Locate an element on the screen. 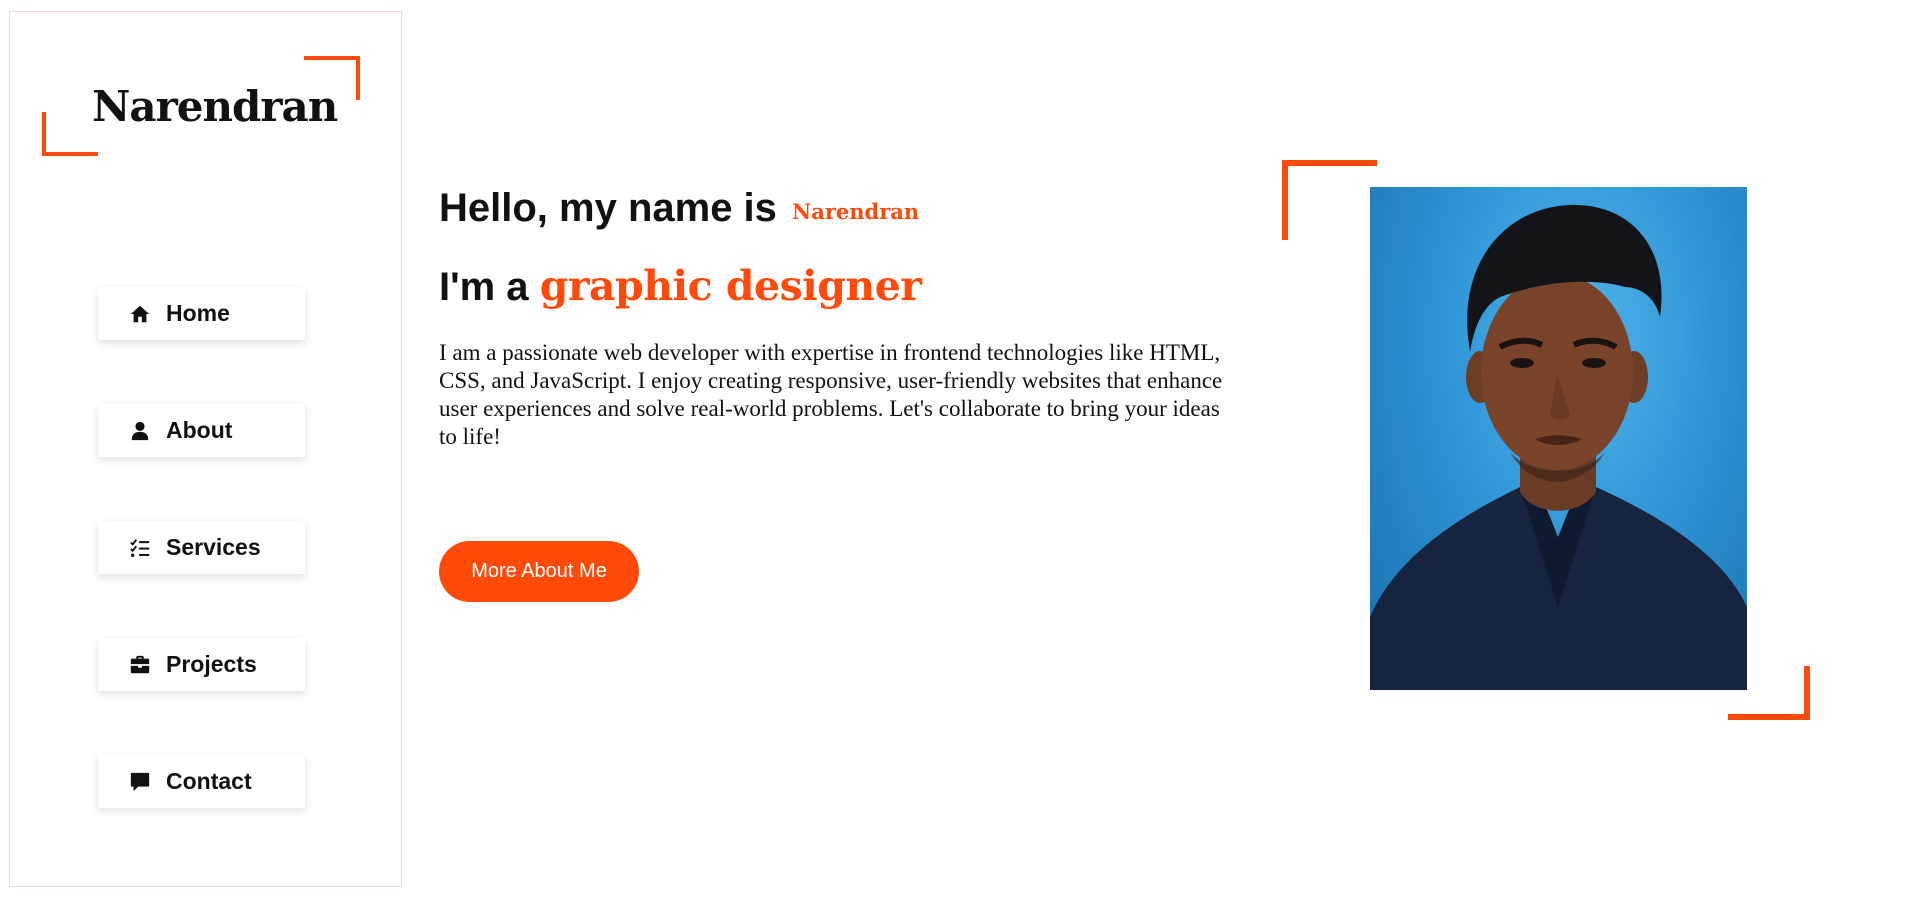  nav-item-about: About is located at coordinates (201, 430).